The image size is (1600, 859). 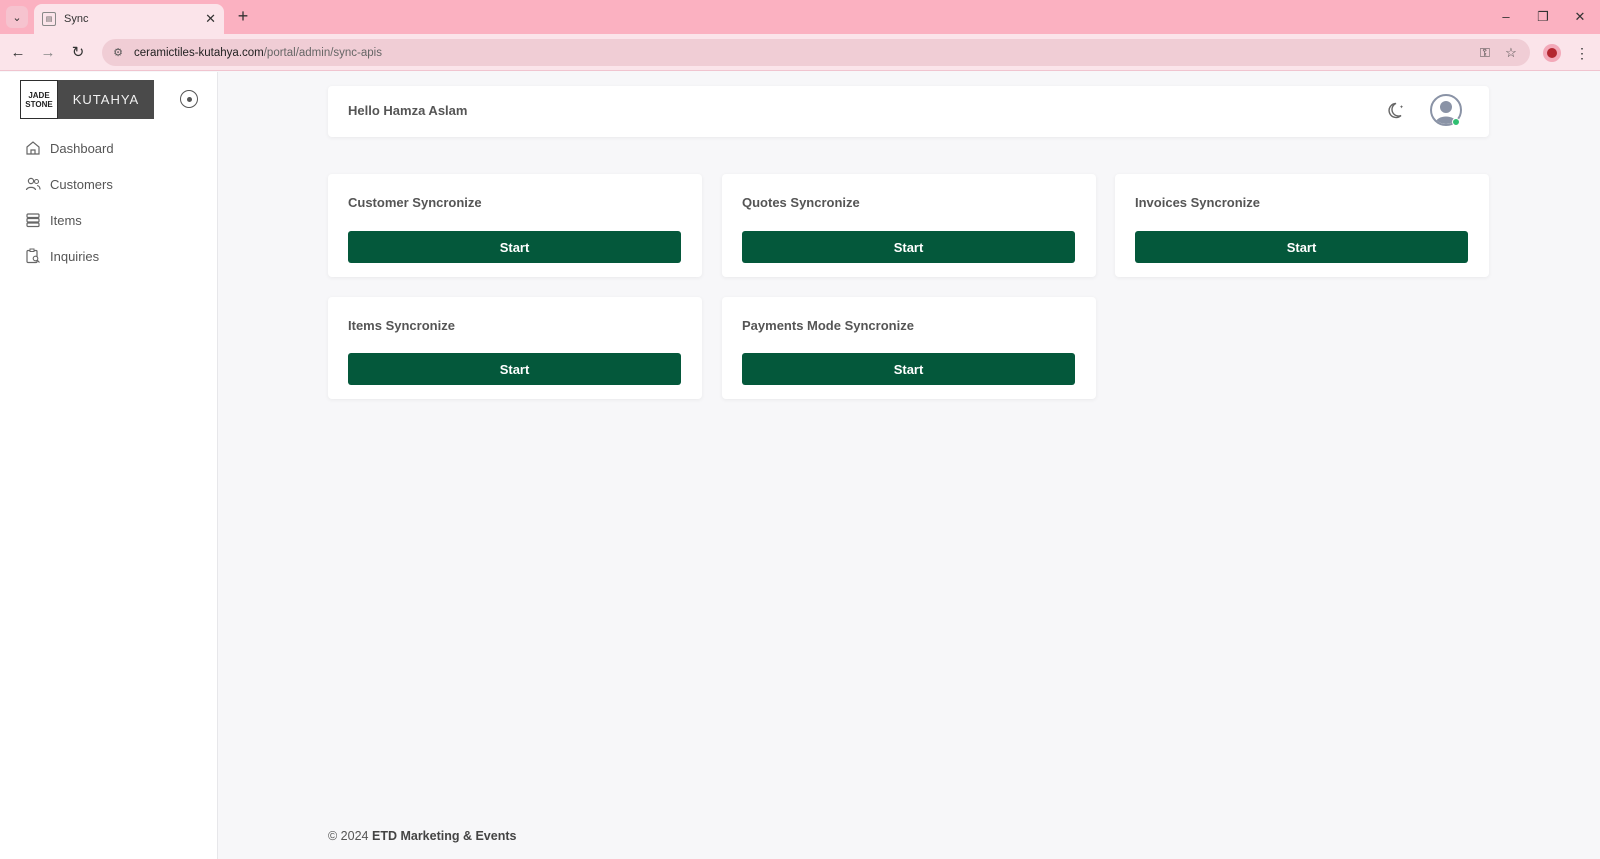 What do you see at coordinates (82, 148) in the screenshot?
I see `sidebar-item-label: Dashboard` at bounding box center [82, 148].